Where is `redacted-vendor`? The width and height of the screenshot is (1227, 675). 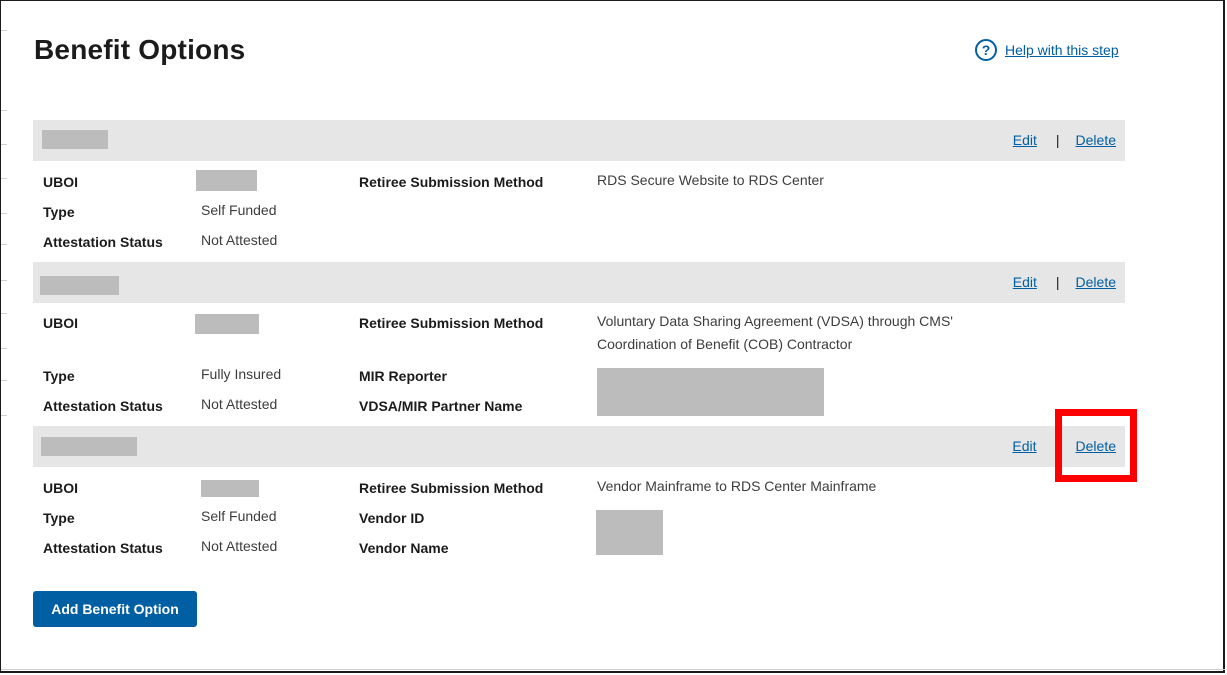
redacted-vendor is located at coordinates (629, 532).